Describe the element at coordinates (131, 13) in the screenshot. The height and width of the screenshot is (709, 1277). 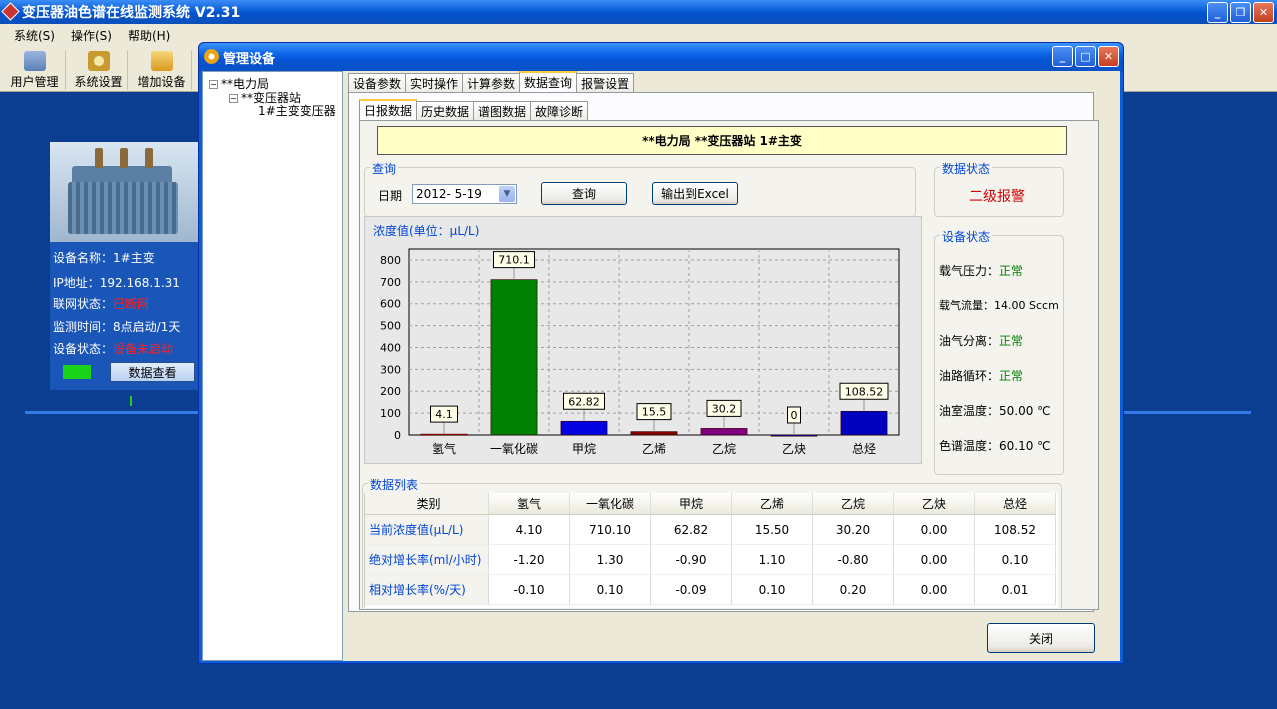
I see `app-title: 变压器油色谱在线监测系统 V2.31` at that location.